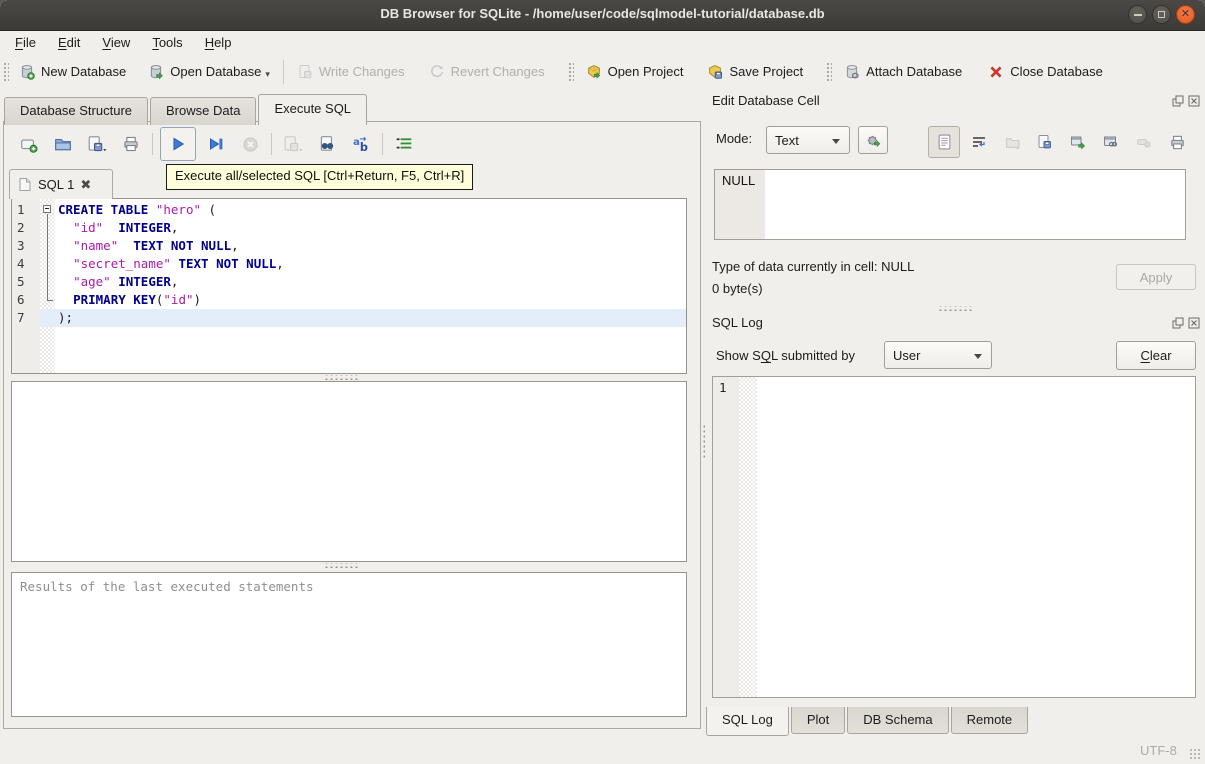  What do you see at coordinates (944, 142) in the screenshot?
I see `text-mode-toggle` at bounding box center [944, 142].